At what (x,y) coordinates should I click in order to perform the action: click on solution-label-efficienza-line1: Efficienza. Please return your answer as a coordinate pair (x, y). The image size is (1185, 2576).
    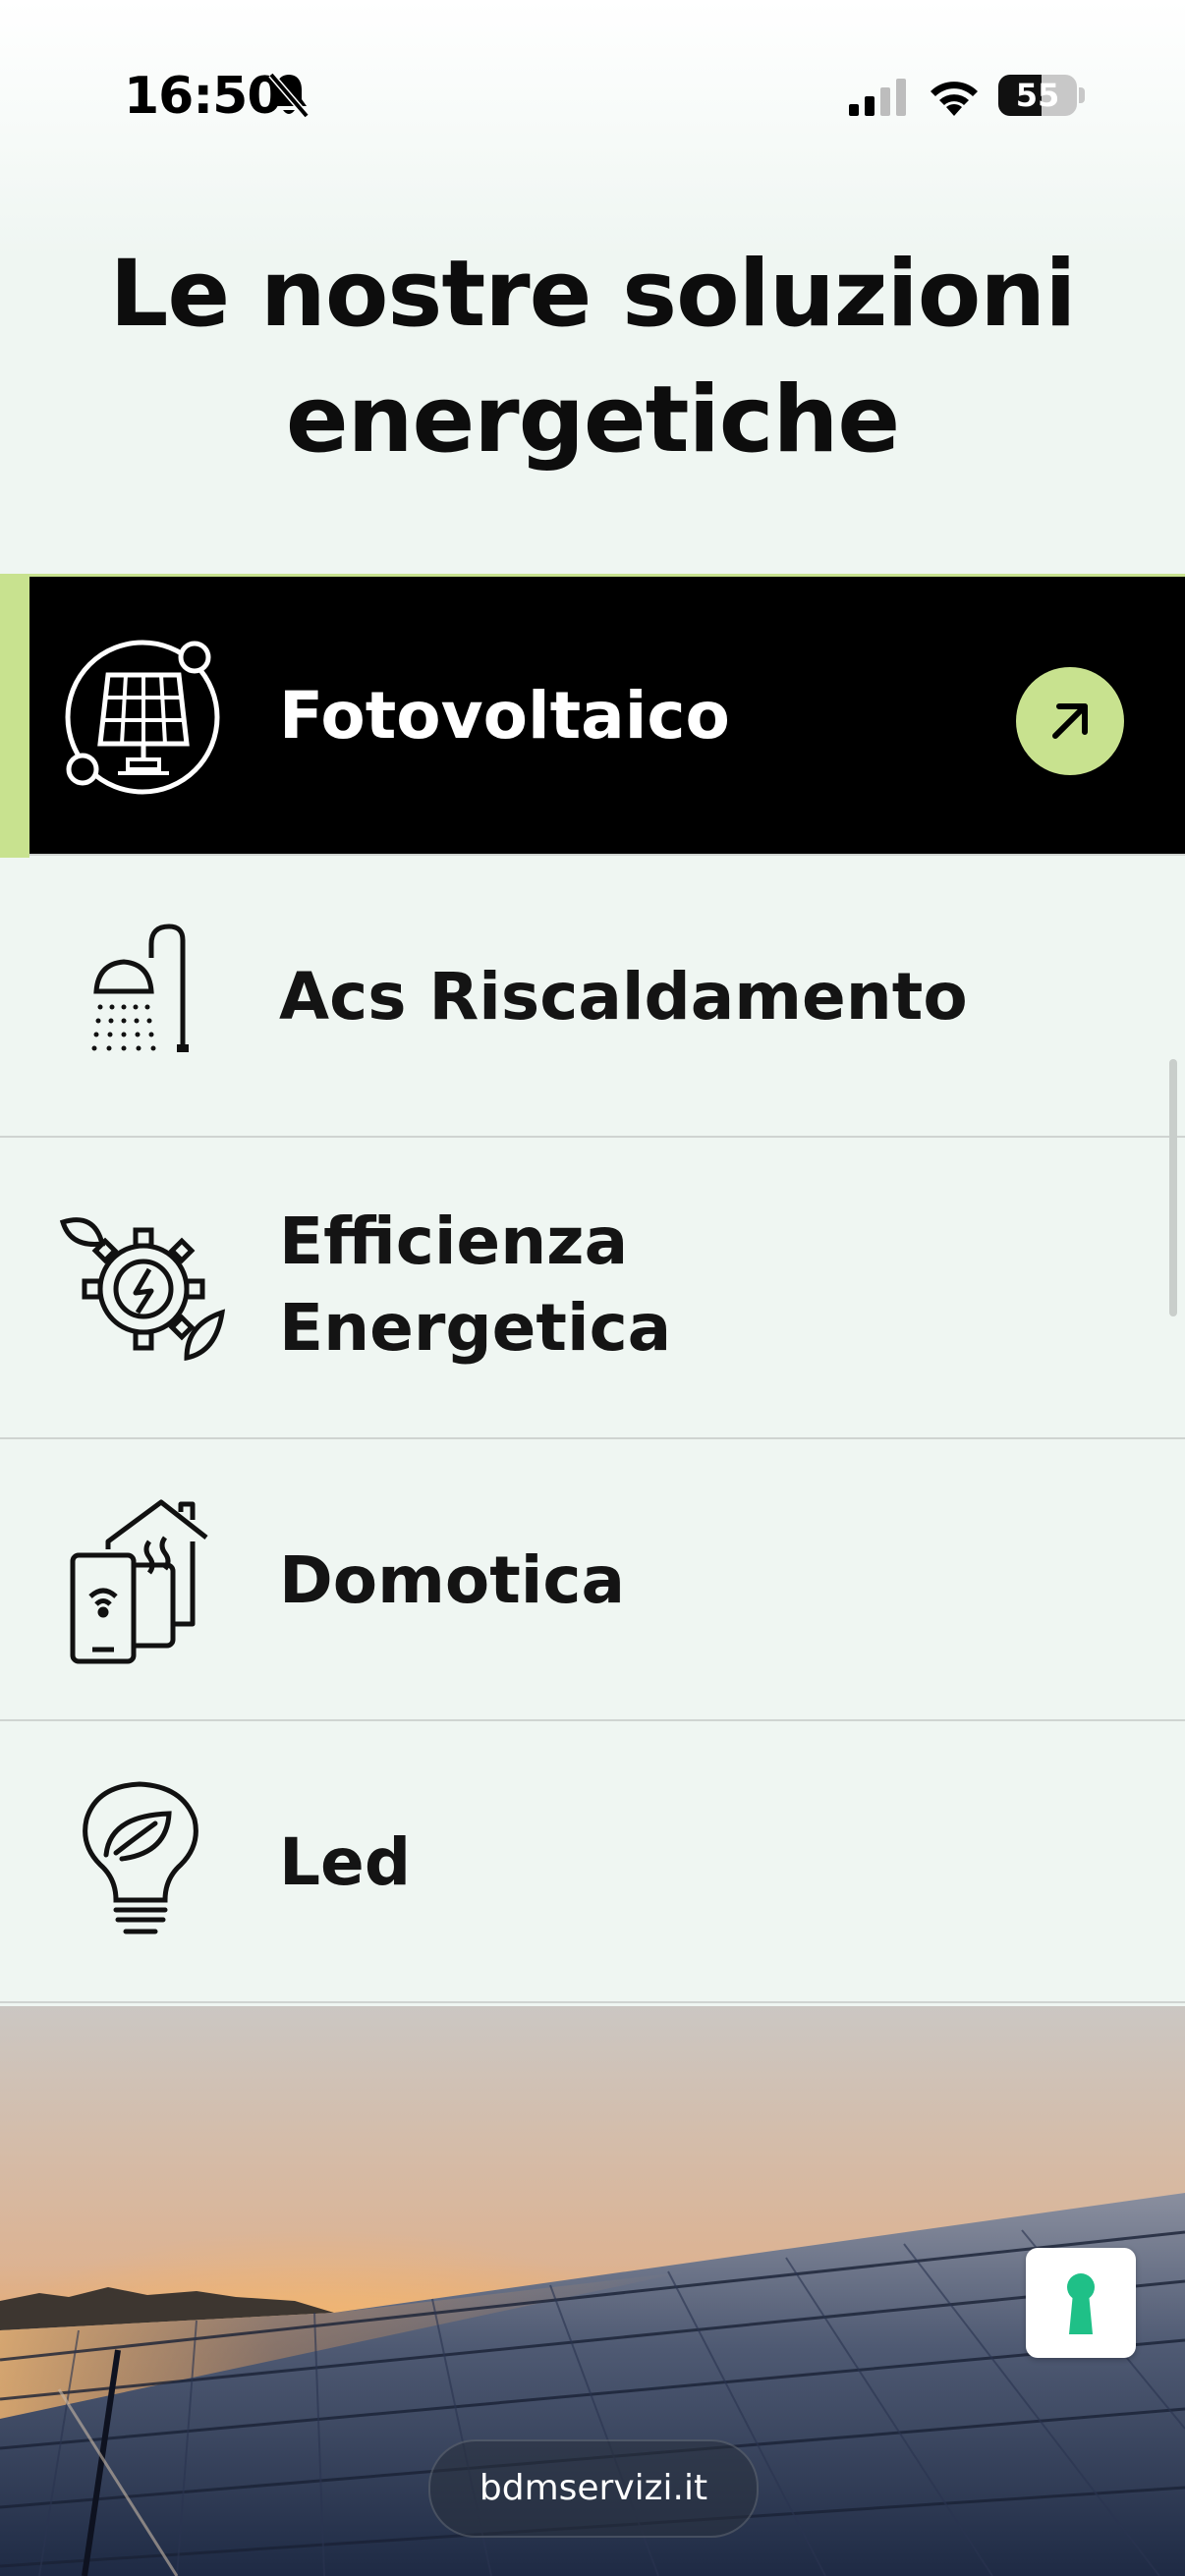
    Looking at the image, I should click on (454, 1241).